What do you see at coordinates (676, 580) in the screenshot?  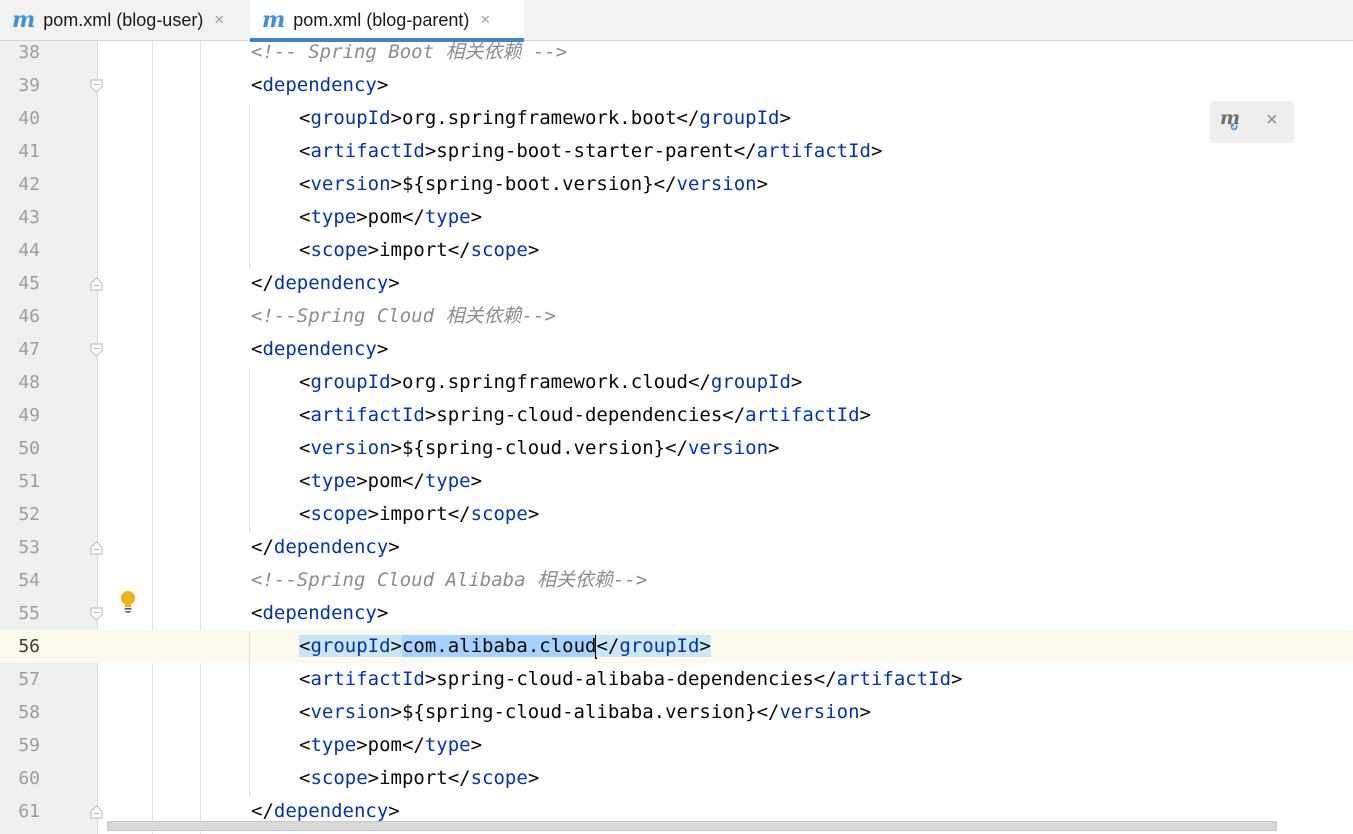 I see `code-line: 54 <!--Spring Cloud Alibaba 相关依赖-->` at bounding box center [676, 580].